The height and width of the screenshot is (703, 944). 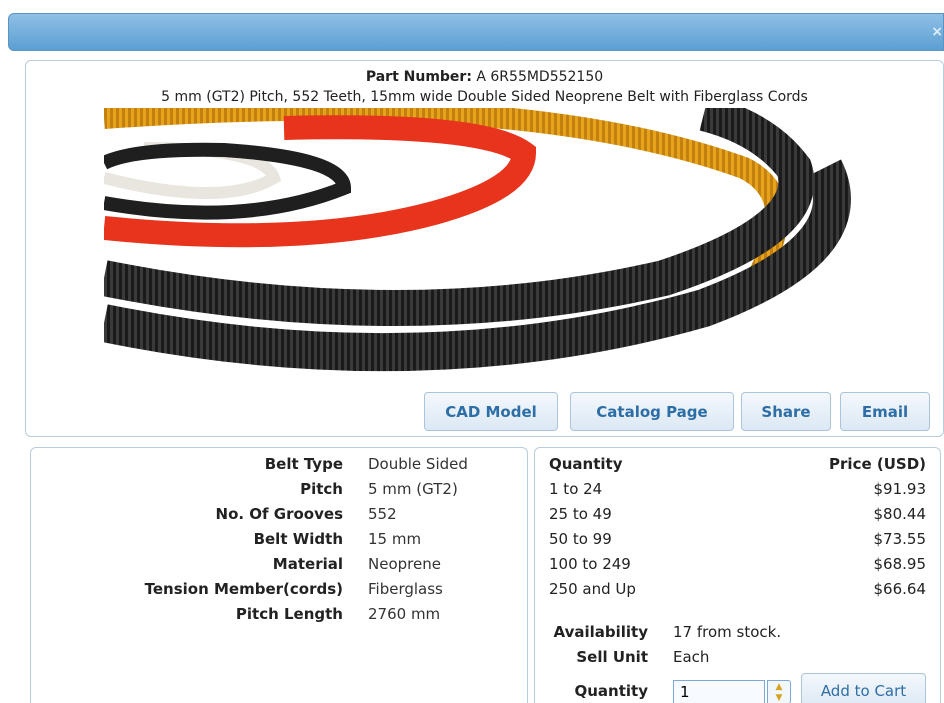 What do you see at coordinates (691, 657) in the screenshot?
I see `sell-unit-value: Each` at bounding box center [691, 657].